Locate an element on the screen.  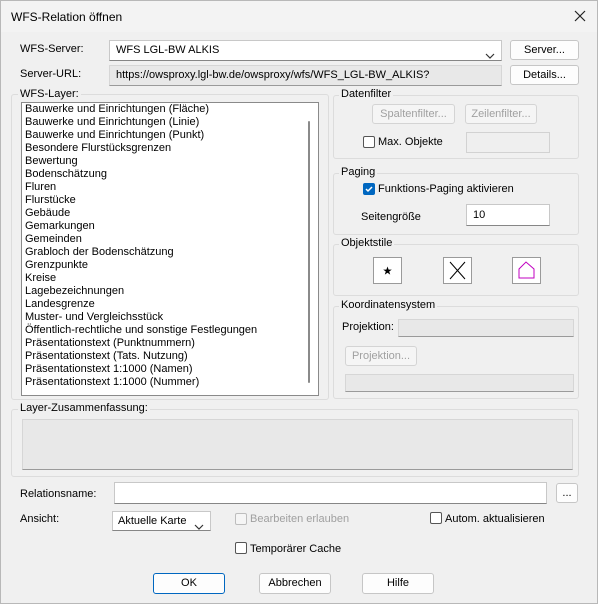
bearbeiten-checkbox is located at coordinates (241, 519).